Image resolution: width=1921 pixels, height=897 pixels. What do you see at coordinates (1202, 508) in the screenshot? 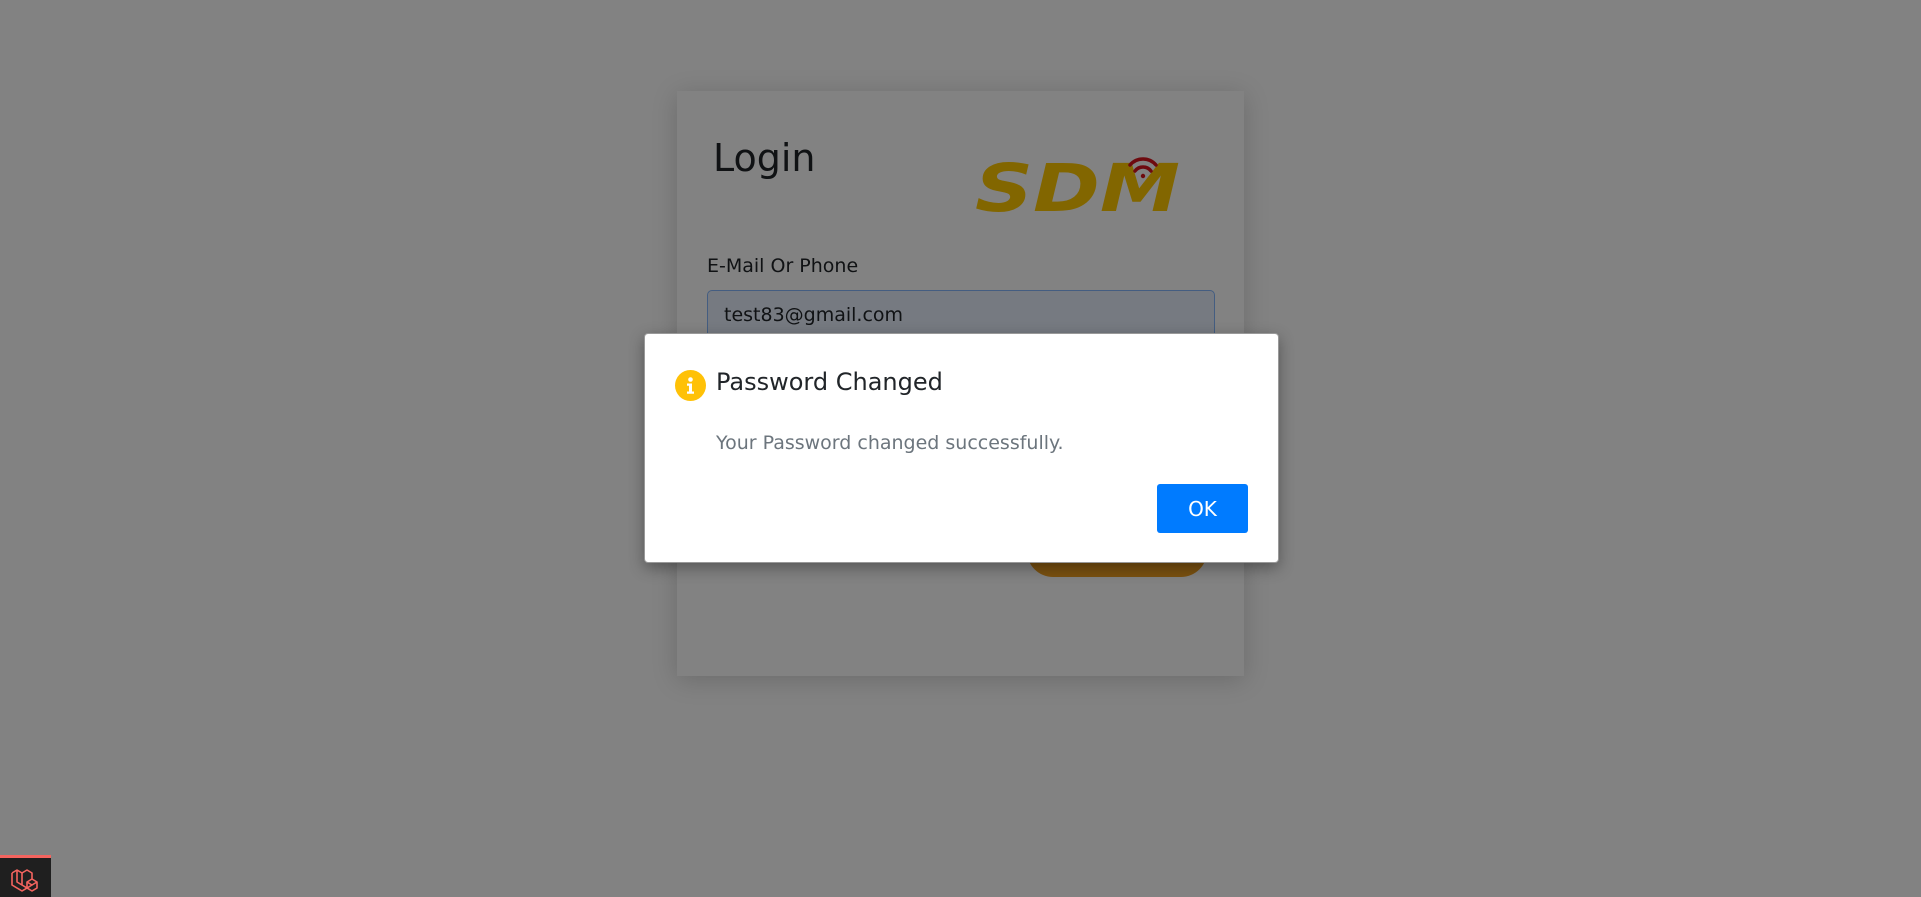
I see `ok-button: OK` at bounding box center [1202, 508].